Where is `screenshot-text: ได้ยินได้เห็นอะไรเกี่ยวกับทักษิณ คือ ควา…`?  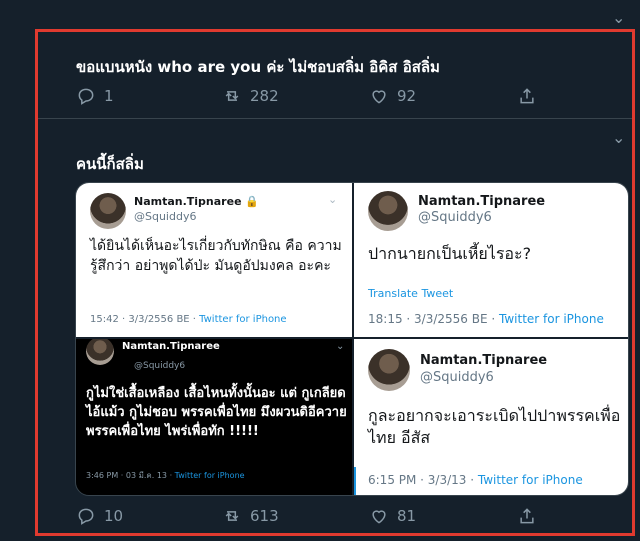
screenshot-text: ได้ยินได้เห็นอะไรเกี่ยวกับทักษิณ คือ ควา… is located at coordinates (216, 256).